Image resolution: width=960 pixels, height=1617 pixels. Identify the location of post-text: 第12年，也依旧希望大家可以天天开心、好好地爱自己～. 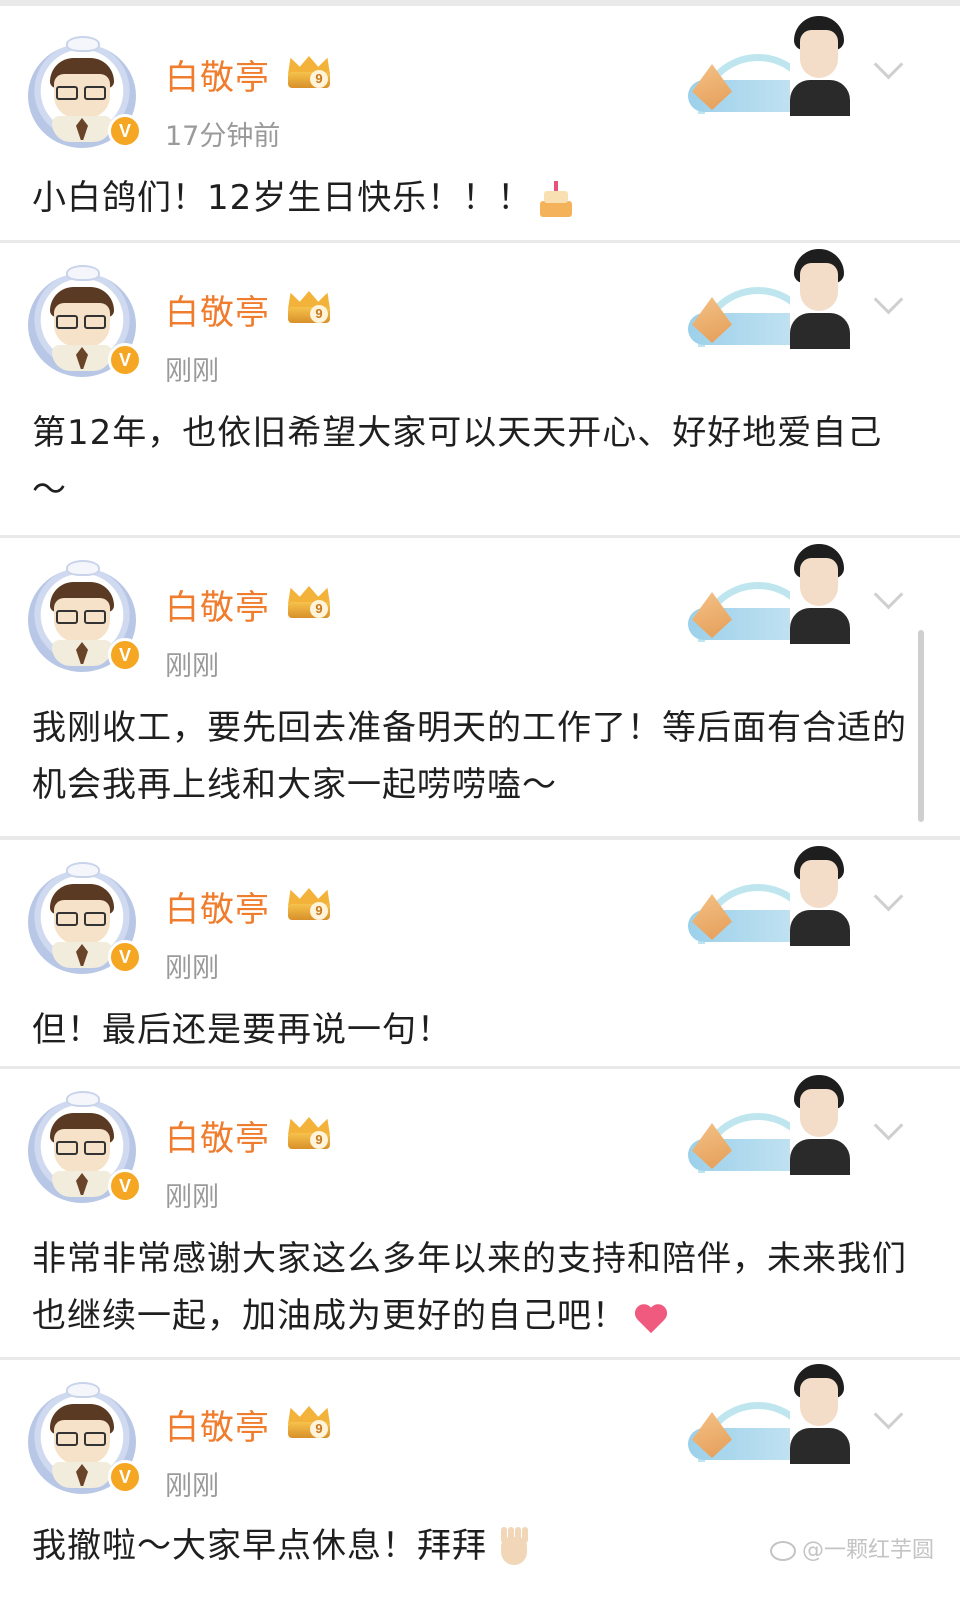
(457, 461).